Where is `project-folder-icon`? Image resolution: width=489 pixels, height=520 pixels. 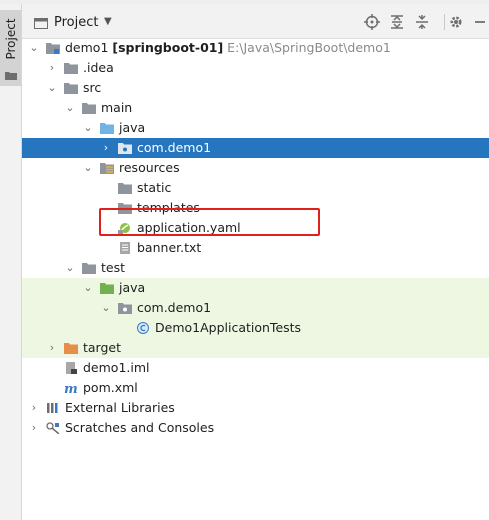
project-folder-icon is located at coordinates (41, 23).